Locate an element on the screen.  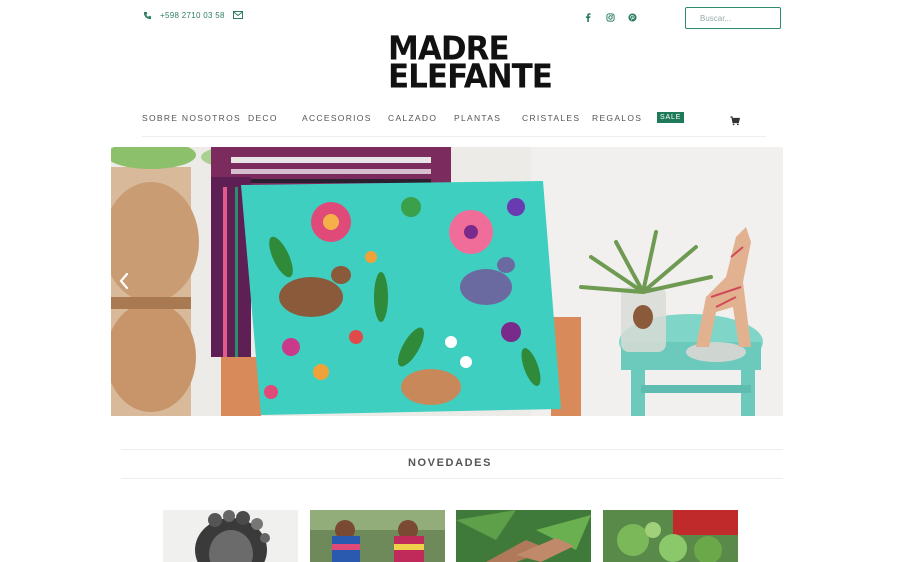
cart-icon is located at coordinates (735, 119).